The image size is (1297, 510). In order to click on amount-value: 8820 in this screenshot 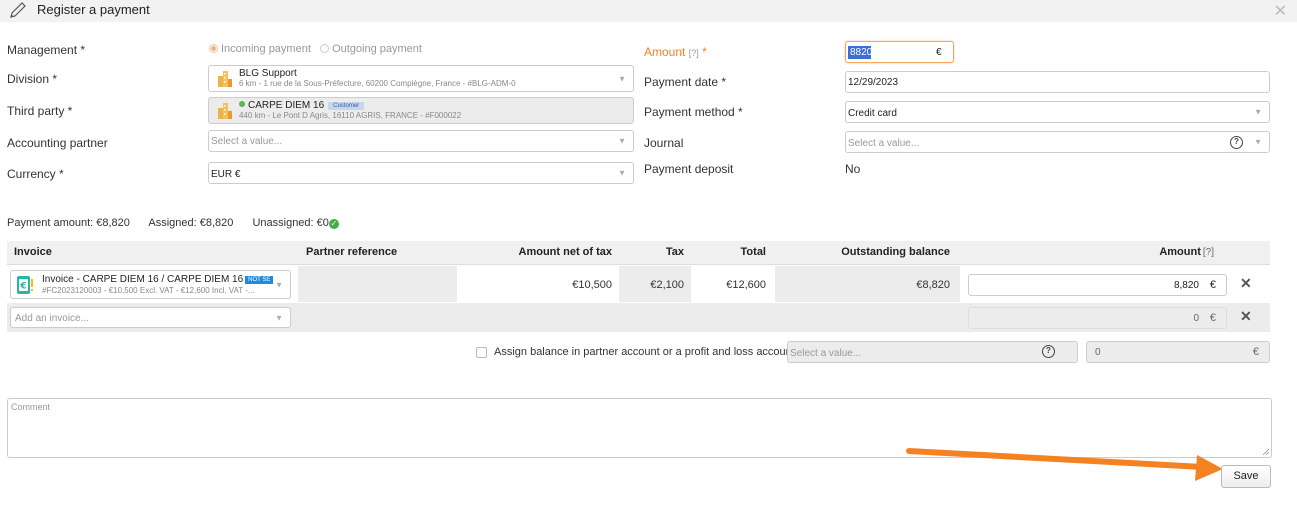, I will do `click(860, 52)`.